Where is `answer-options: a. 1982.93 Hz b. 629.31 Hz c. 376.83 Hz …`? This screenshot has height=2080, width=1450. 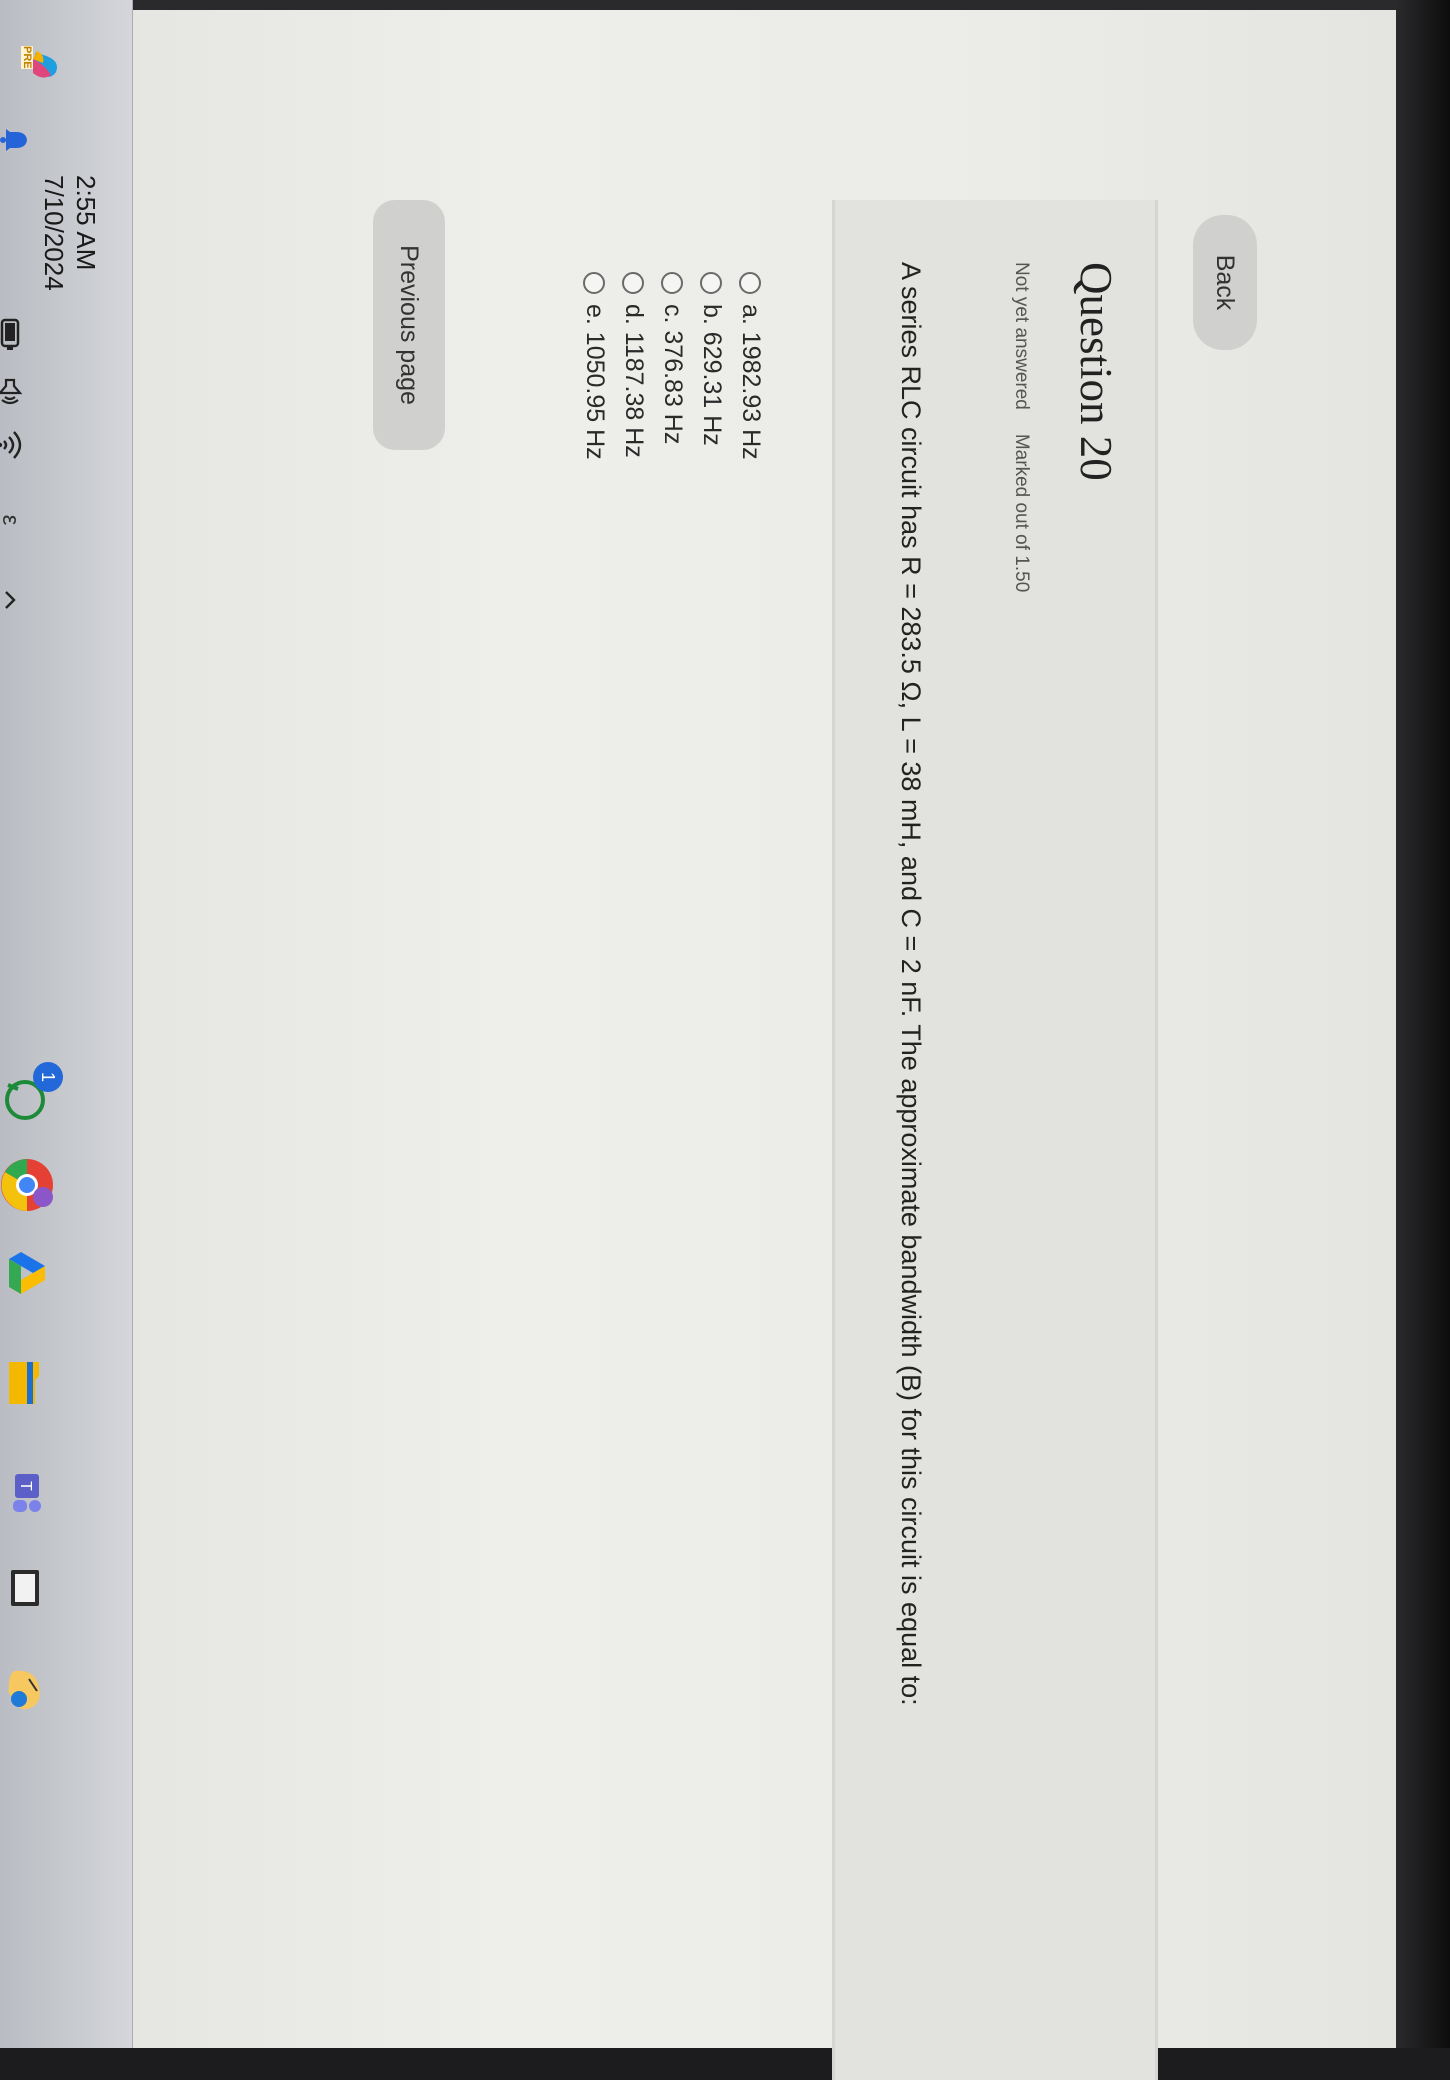 answer-options: a. 1982.93 Hz b. 629.31 Hz c. 376.83 Hz … is located at coordinates (672, 366).